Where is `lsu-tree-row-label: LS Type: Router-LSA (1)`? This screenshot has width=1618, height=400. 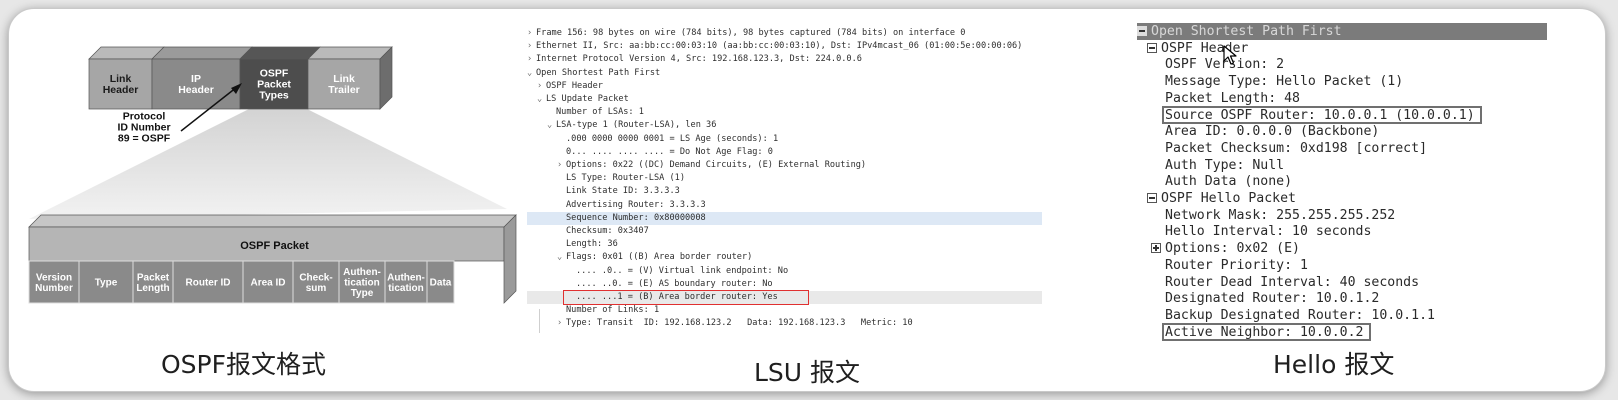
lsu-tree-row-label: LS Type: Router-LSA (1) is located at coordinates (625, 178).